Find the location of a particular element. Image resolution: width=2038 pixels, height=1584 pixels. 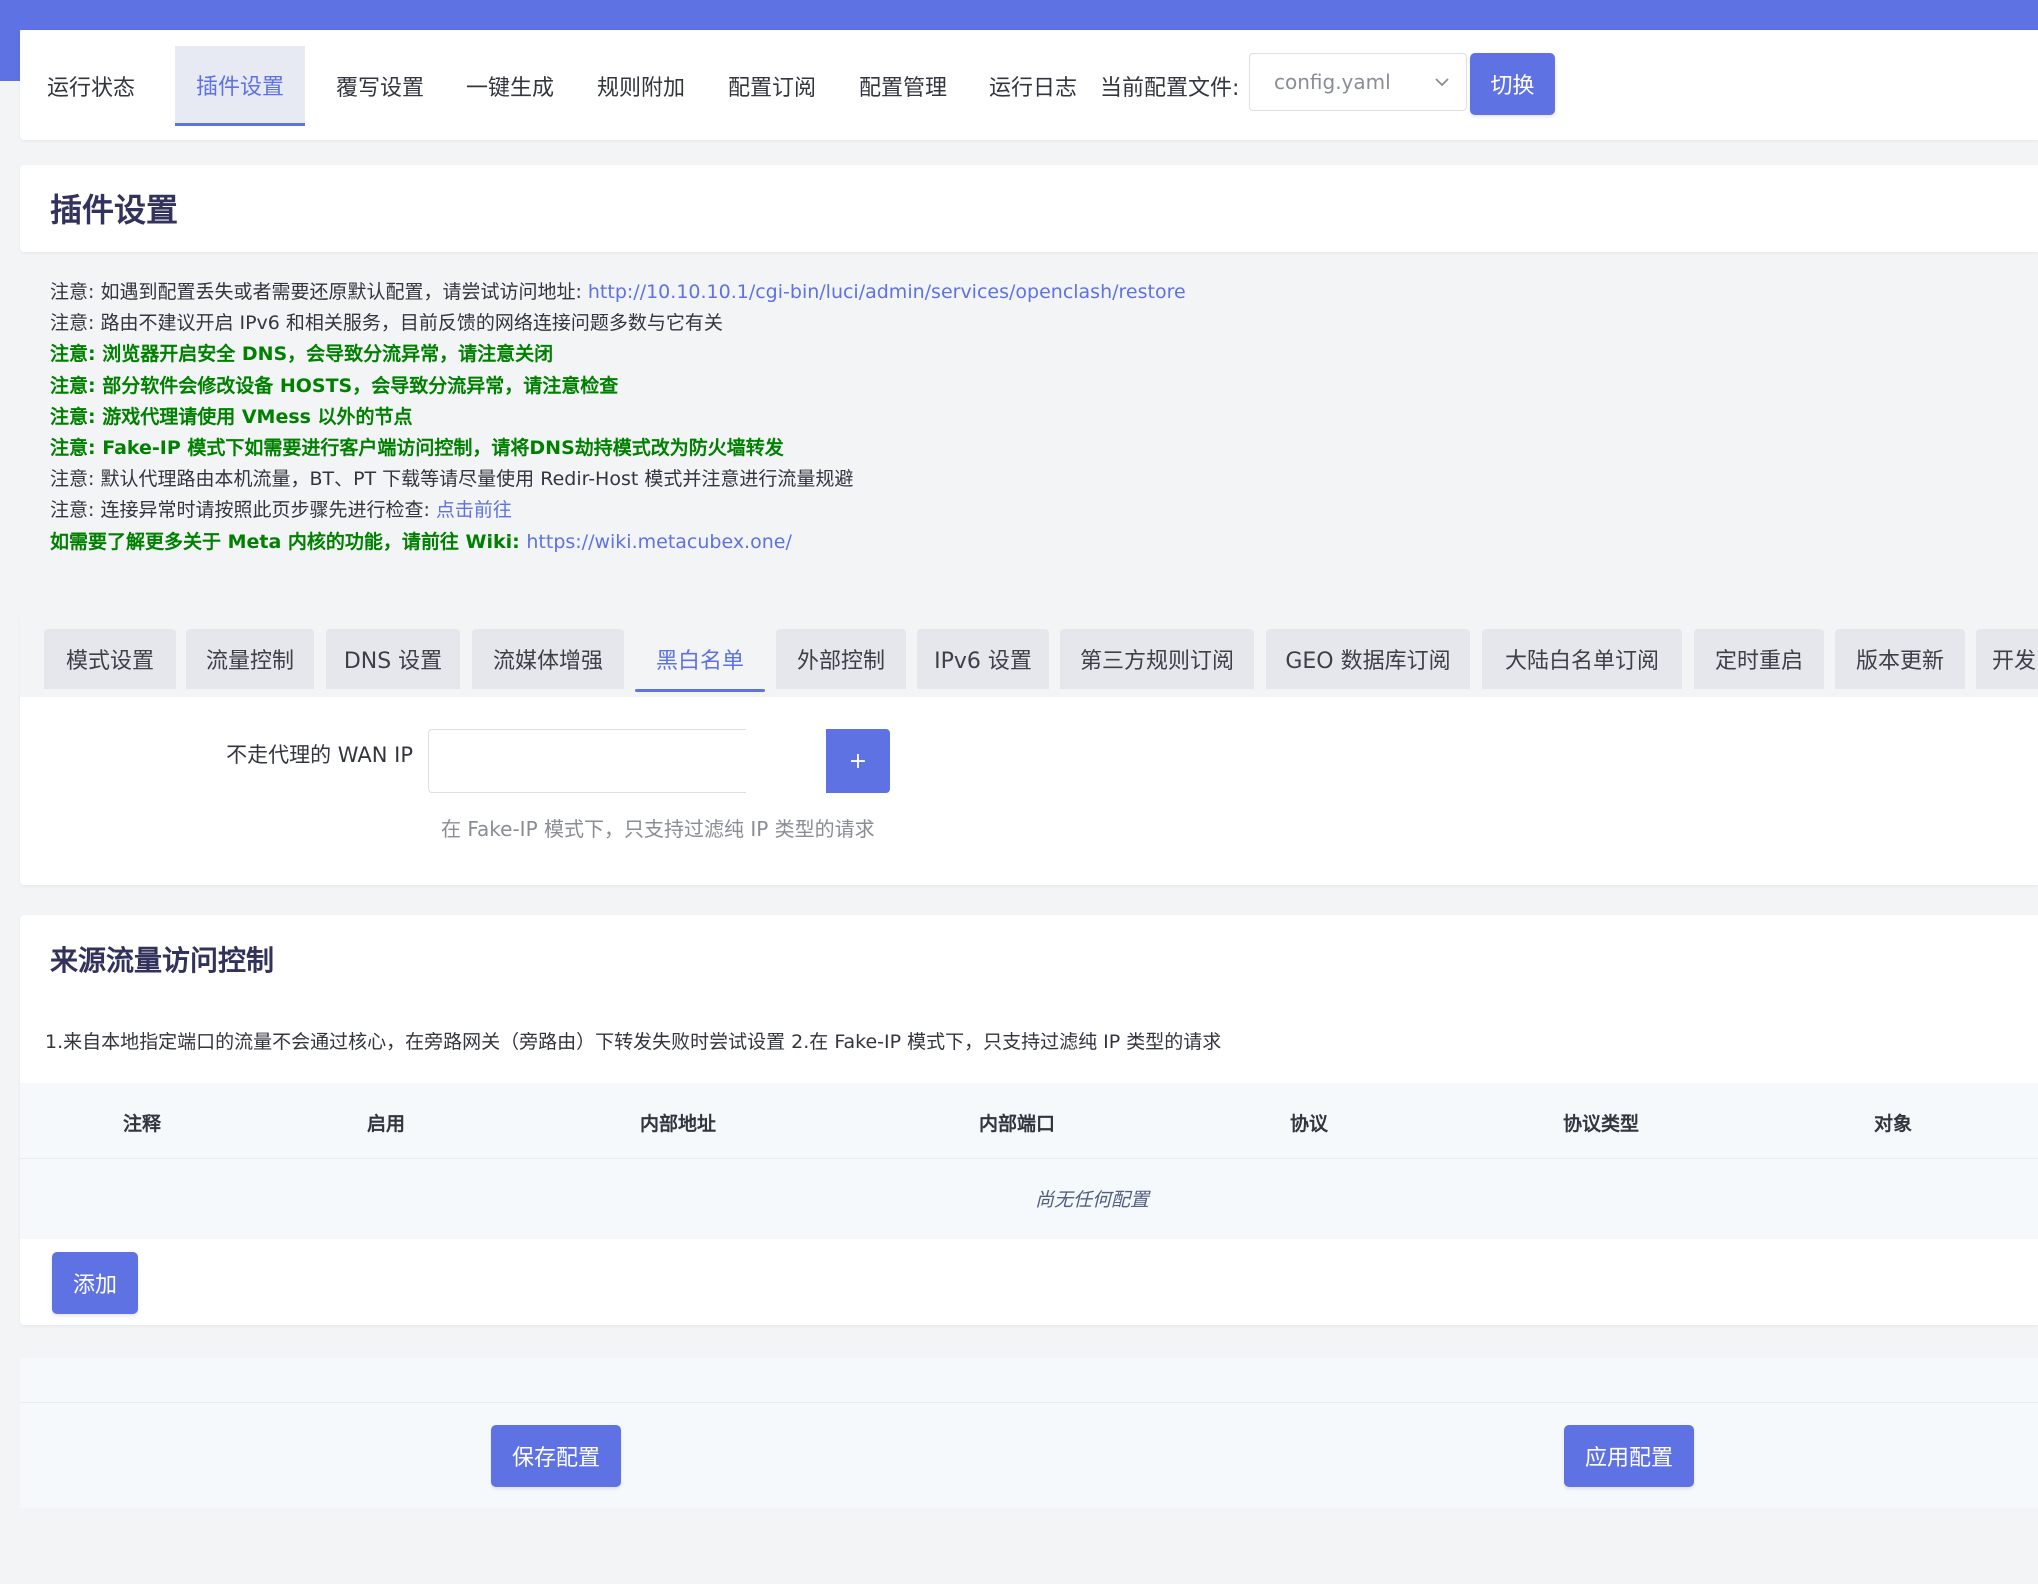

top-bar-accent is located at coordinates (10, 55).